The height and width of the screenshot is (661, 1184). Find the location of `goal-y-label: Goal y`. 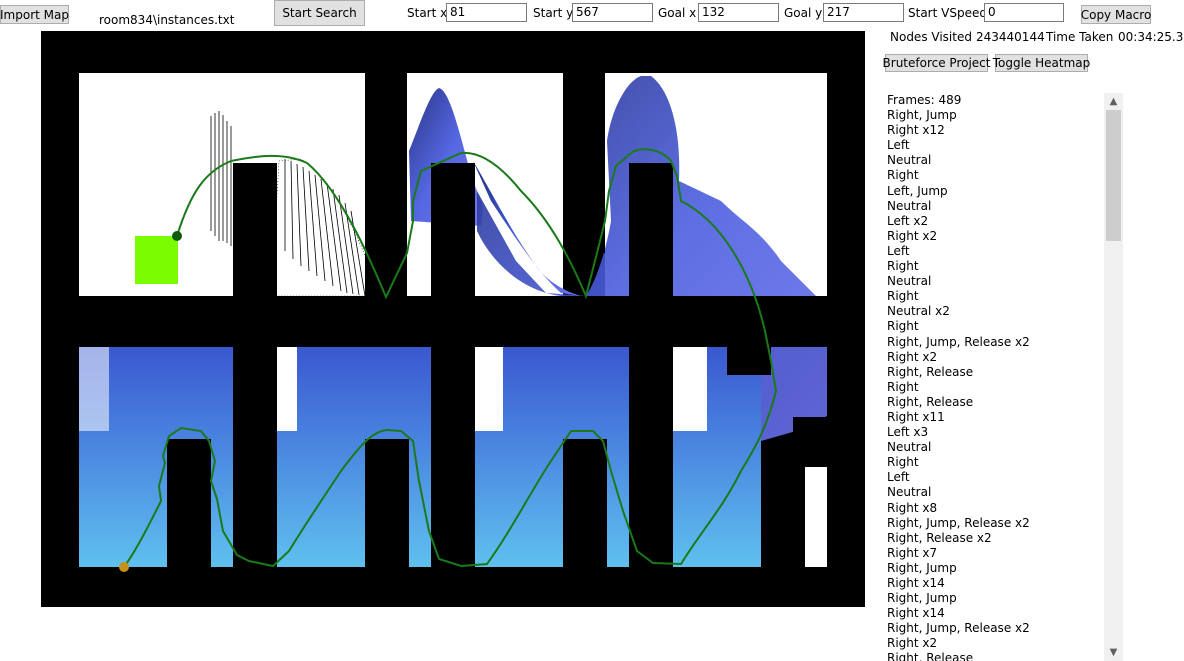

goal-y-label: Goal y is located at coordinates (803, 13).